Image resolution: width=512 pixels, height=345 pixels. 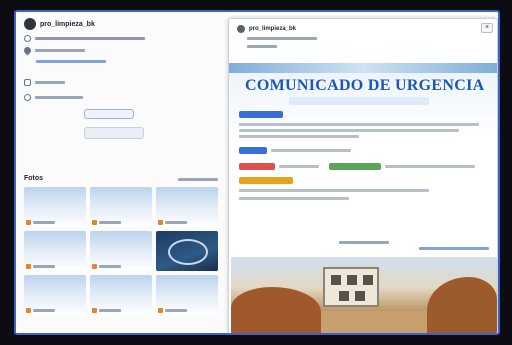 I want to click on profile-avatar, so click(x=30, y=24).